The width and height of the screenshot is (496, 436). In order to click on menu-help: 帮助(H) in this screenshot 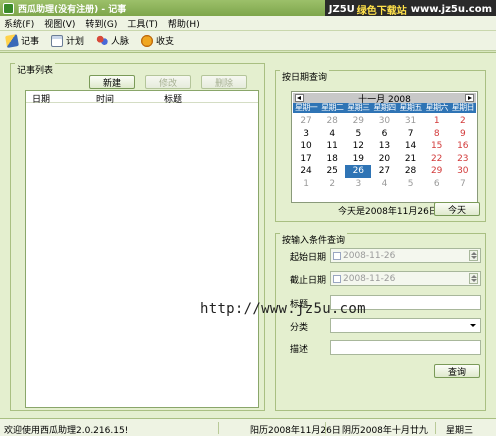, I will do `click(185, 23)`.